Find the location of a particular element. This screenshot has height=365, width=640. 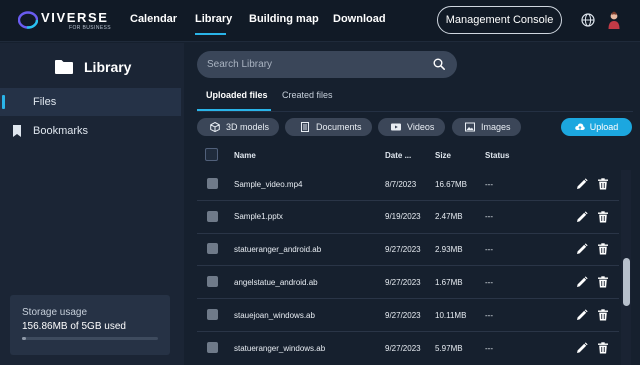

table-scrollbar-thumb is located at coordinates (626, 282).